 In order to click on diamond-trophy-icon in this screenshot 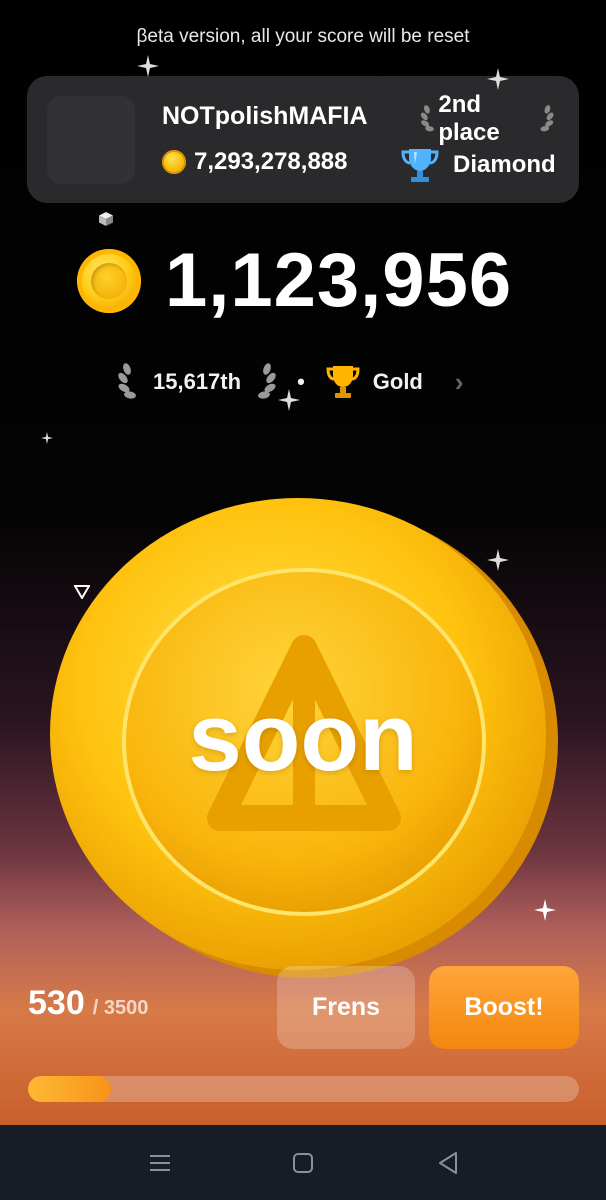, I will do `click(420, 165)`.